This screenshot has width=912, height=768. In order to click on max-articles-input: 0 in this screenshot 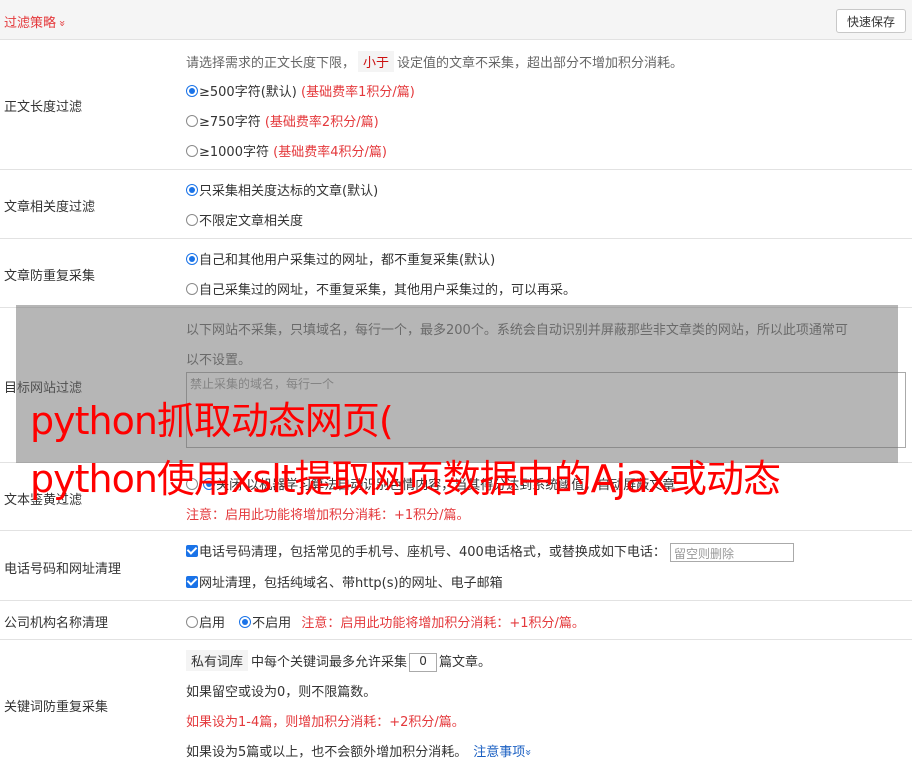, I will do `click(423, 662)`.